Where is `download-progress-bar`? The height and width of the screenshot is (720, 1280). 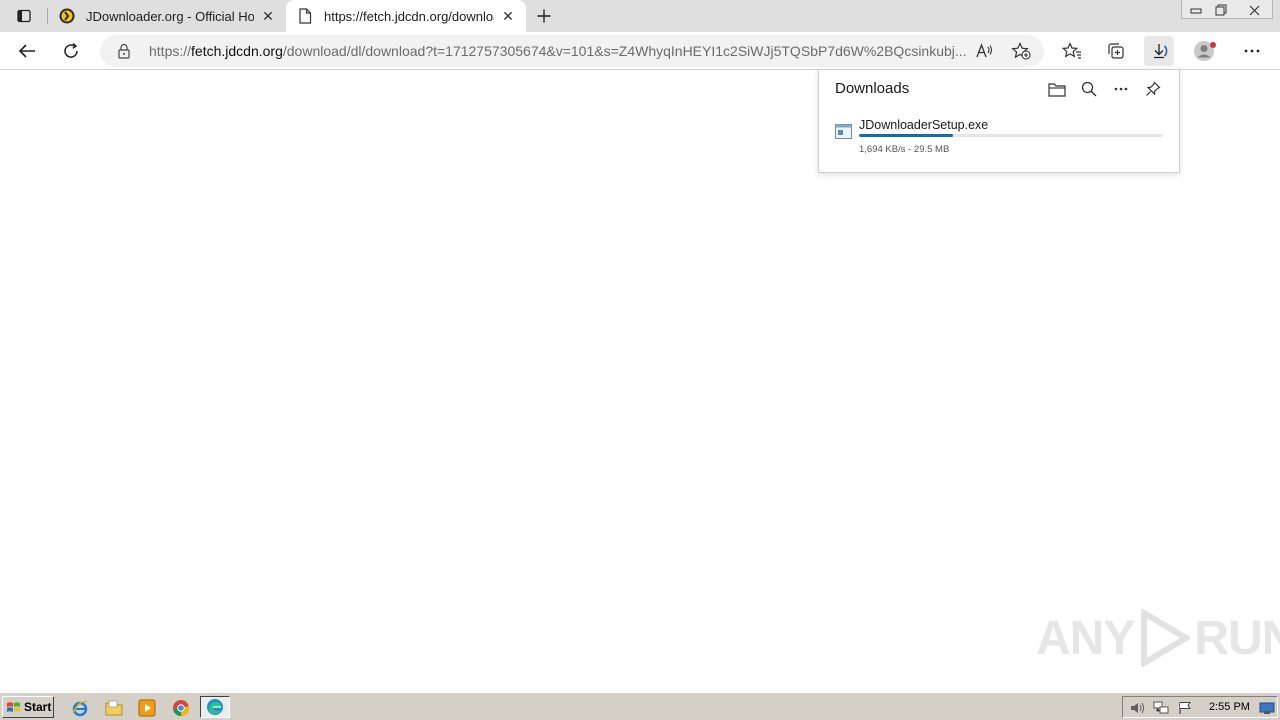 download-progress-bar is located at coordinates (1011, 135).